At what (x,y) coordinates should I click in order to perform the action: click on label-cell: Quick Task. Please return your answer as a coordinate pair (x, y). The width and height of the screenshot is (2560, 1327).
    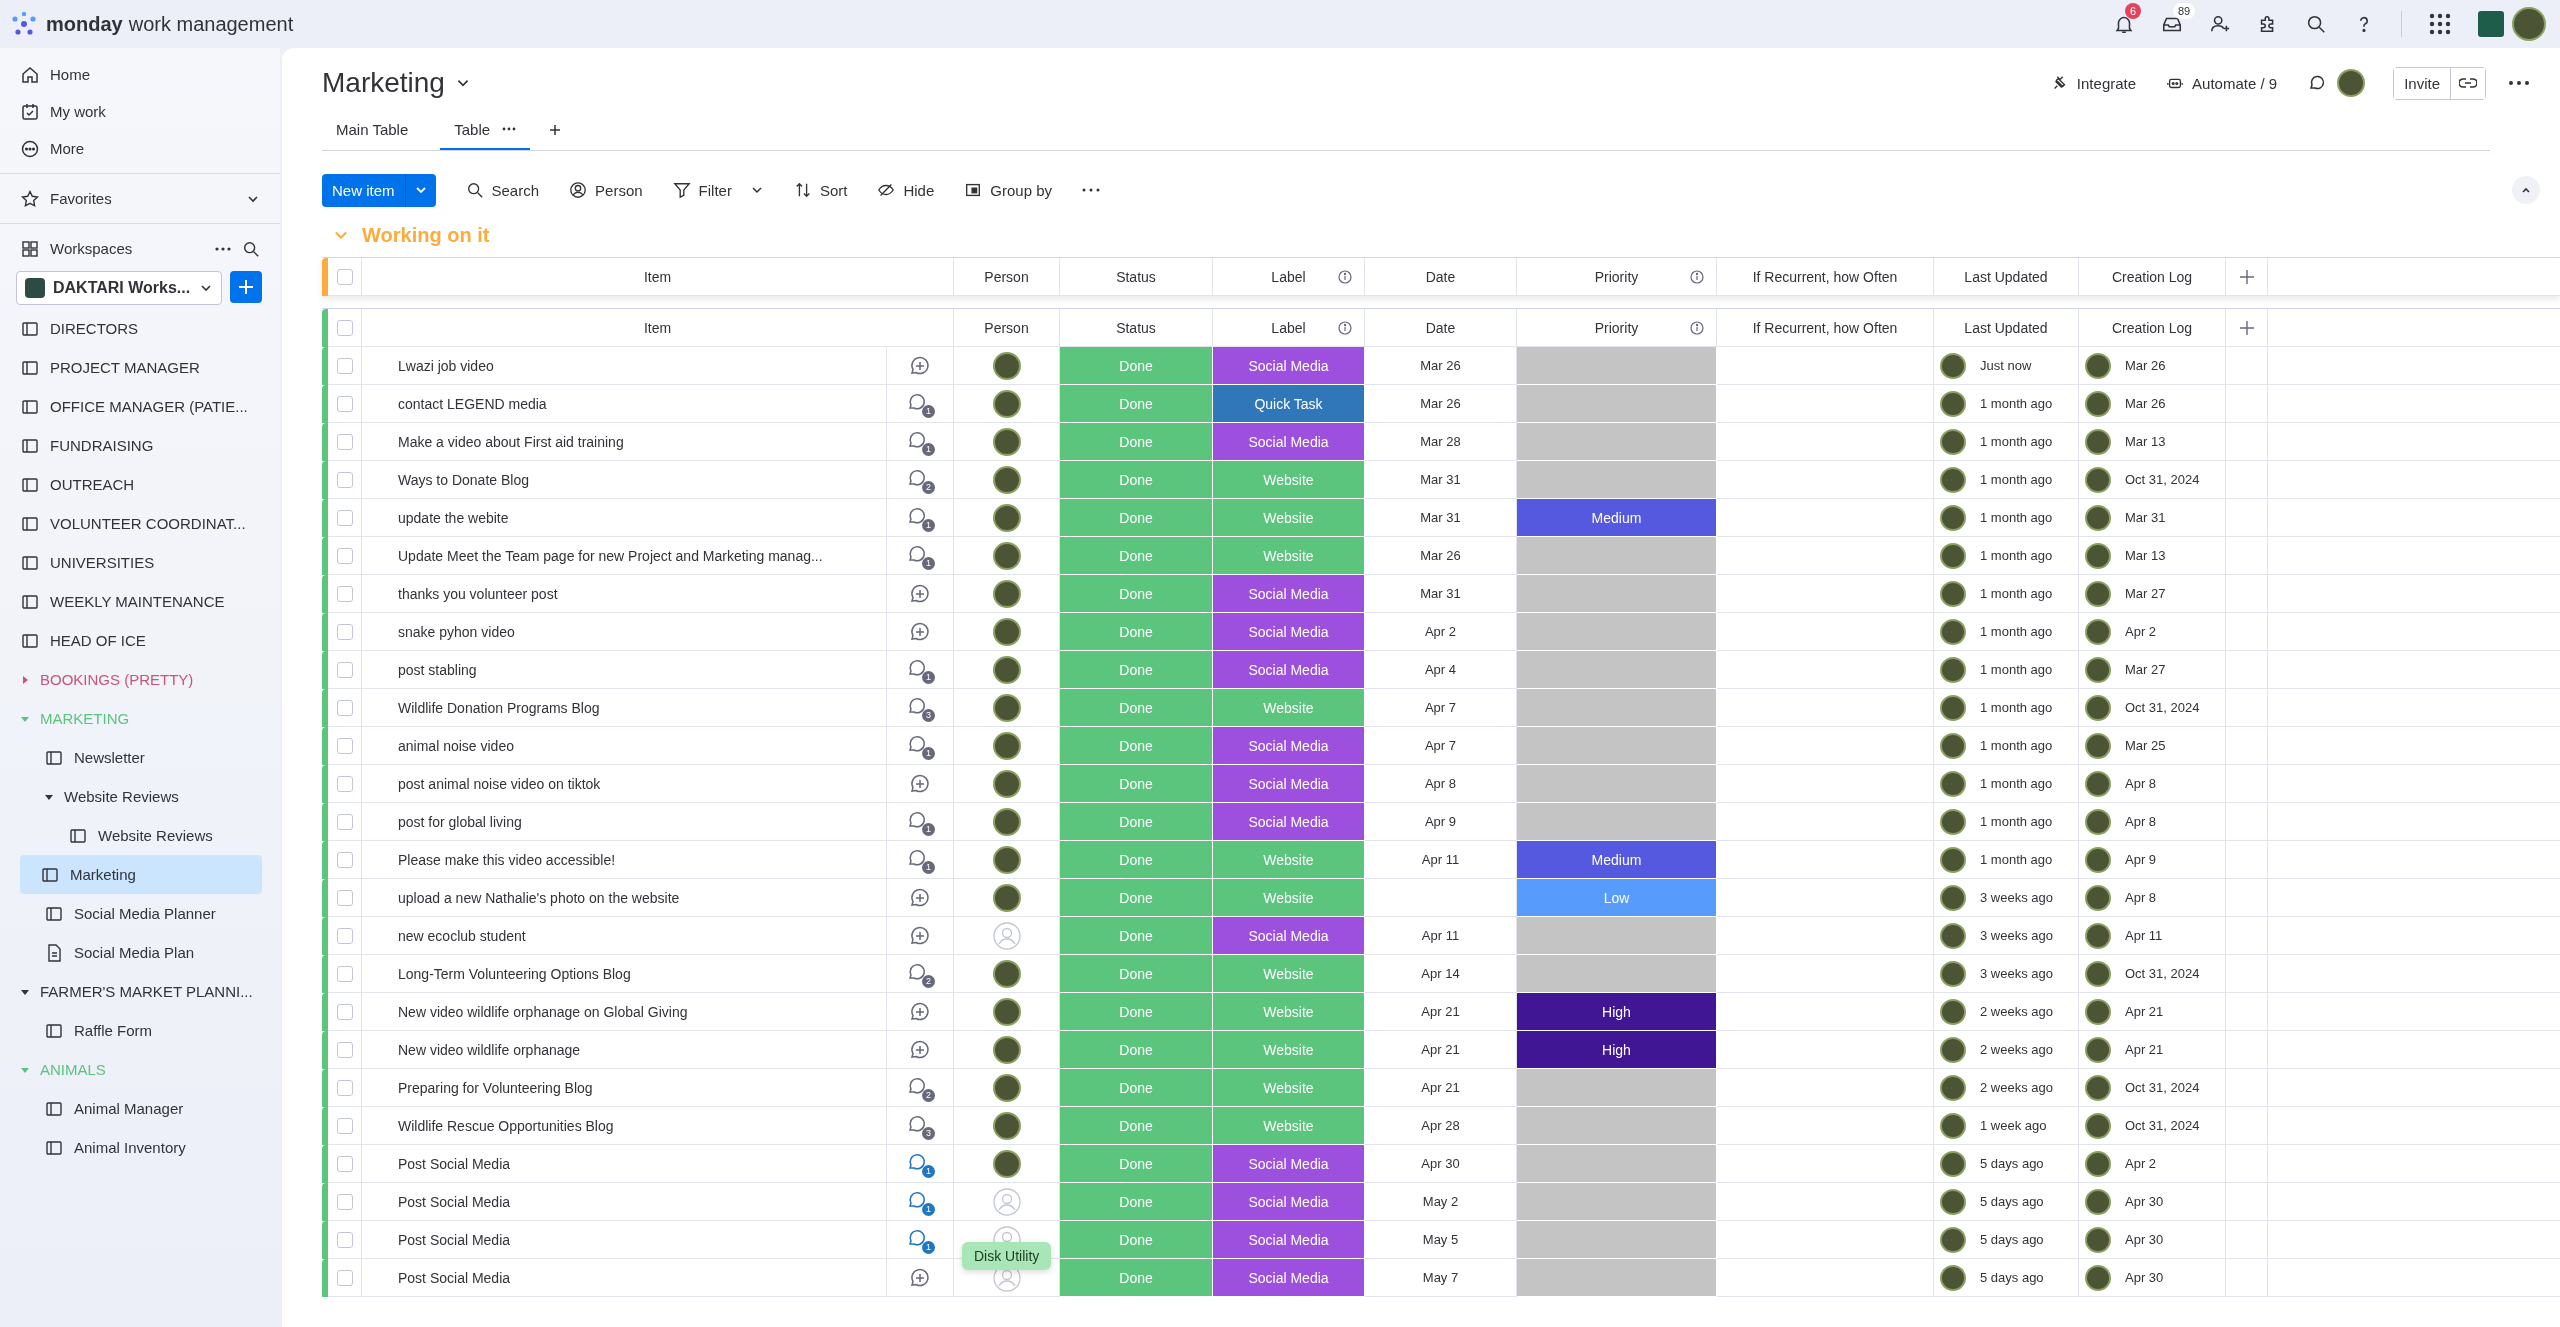
    Looking at the image, I should click on (1289, 404).